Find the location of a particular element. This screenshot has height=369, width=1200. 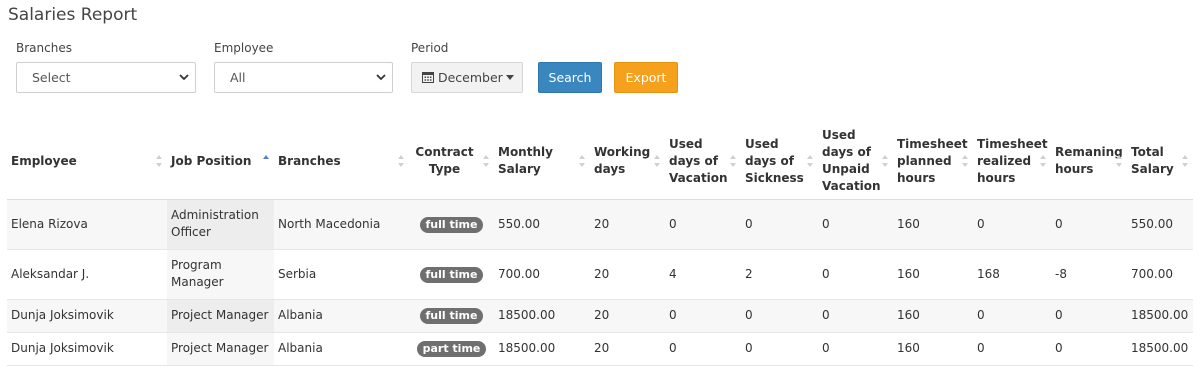

column-header-planned-hours: Timesheet planned hours is located at coordinates (933, 162).